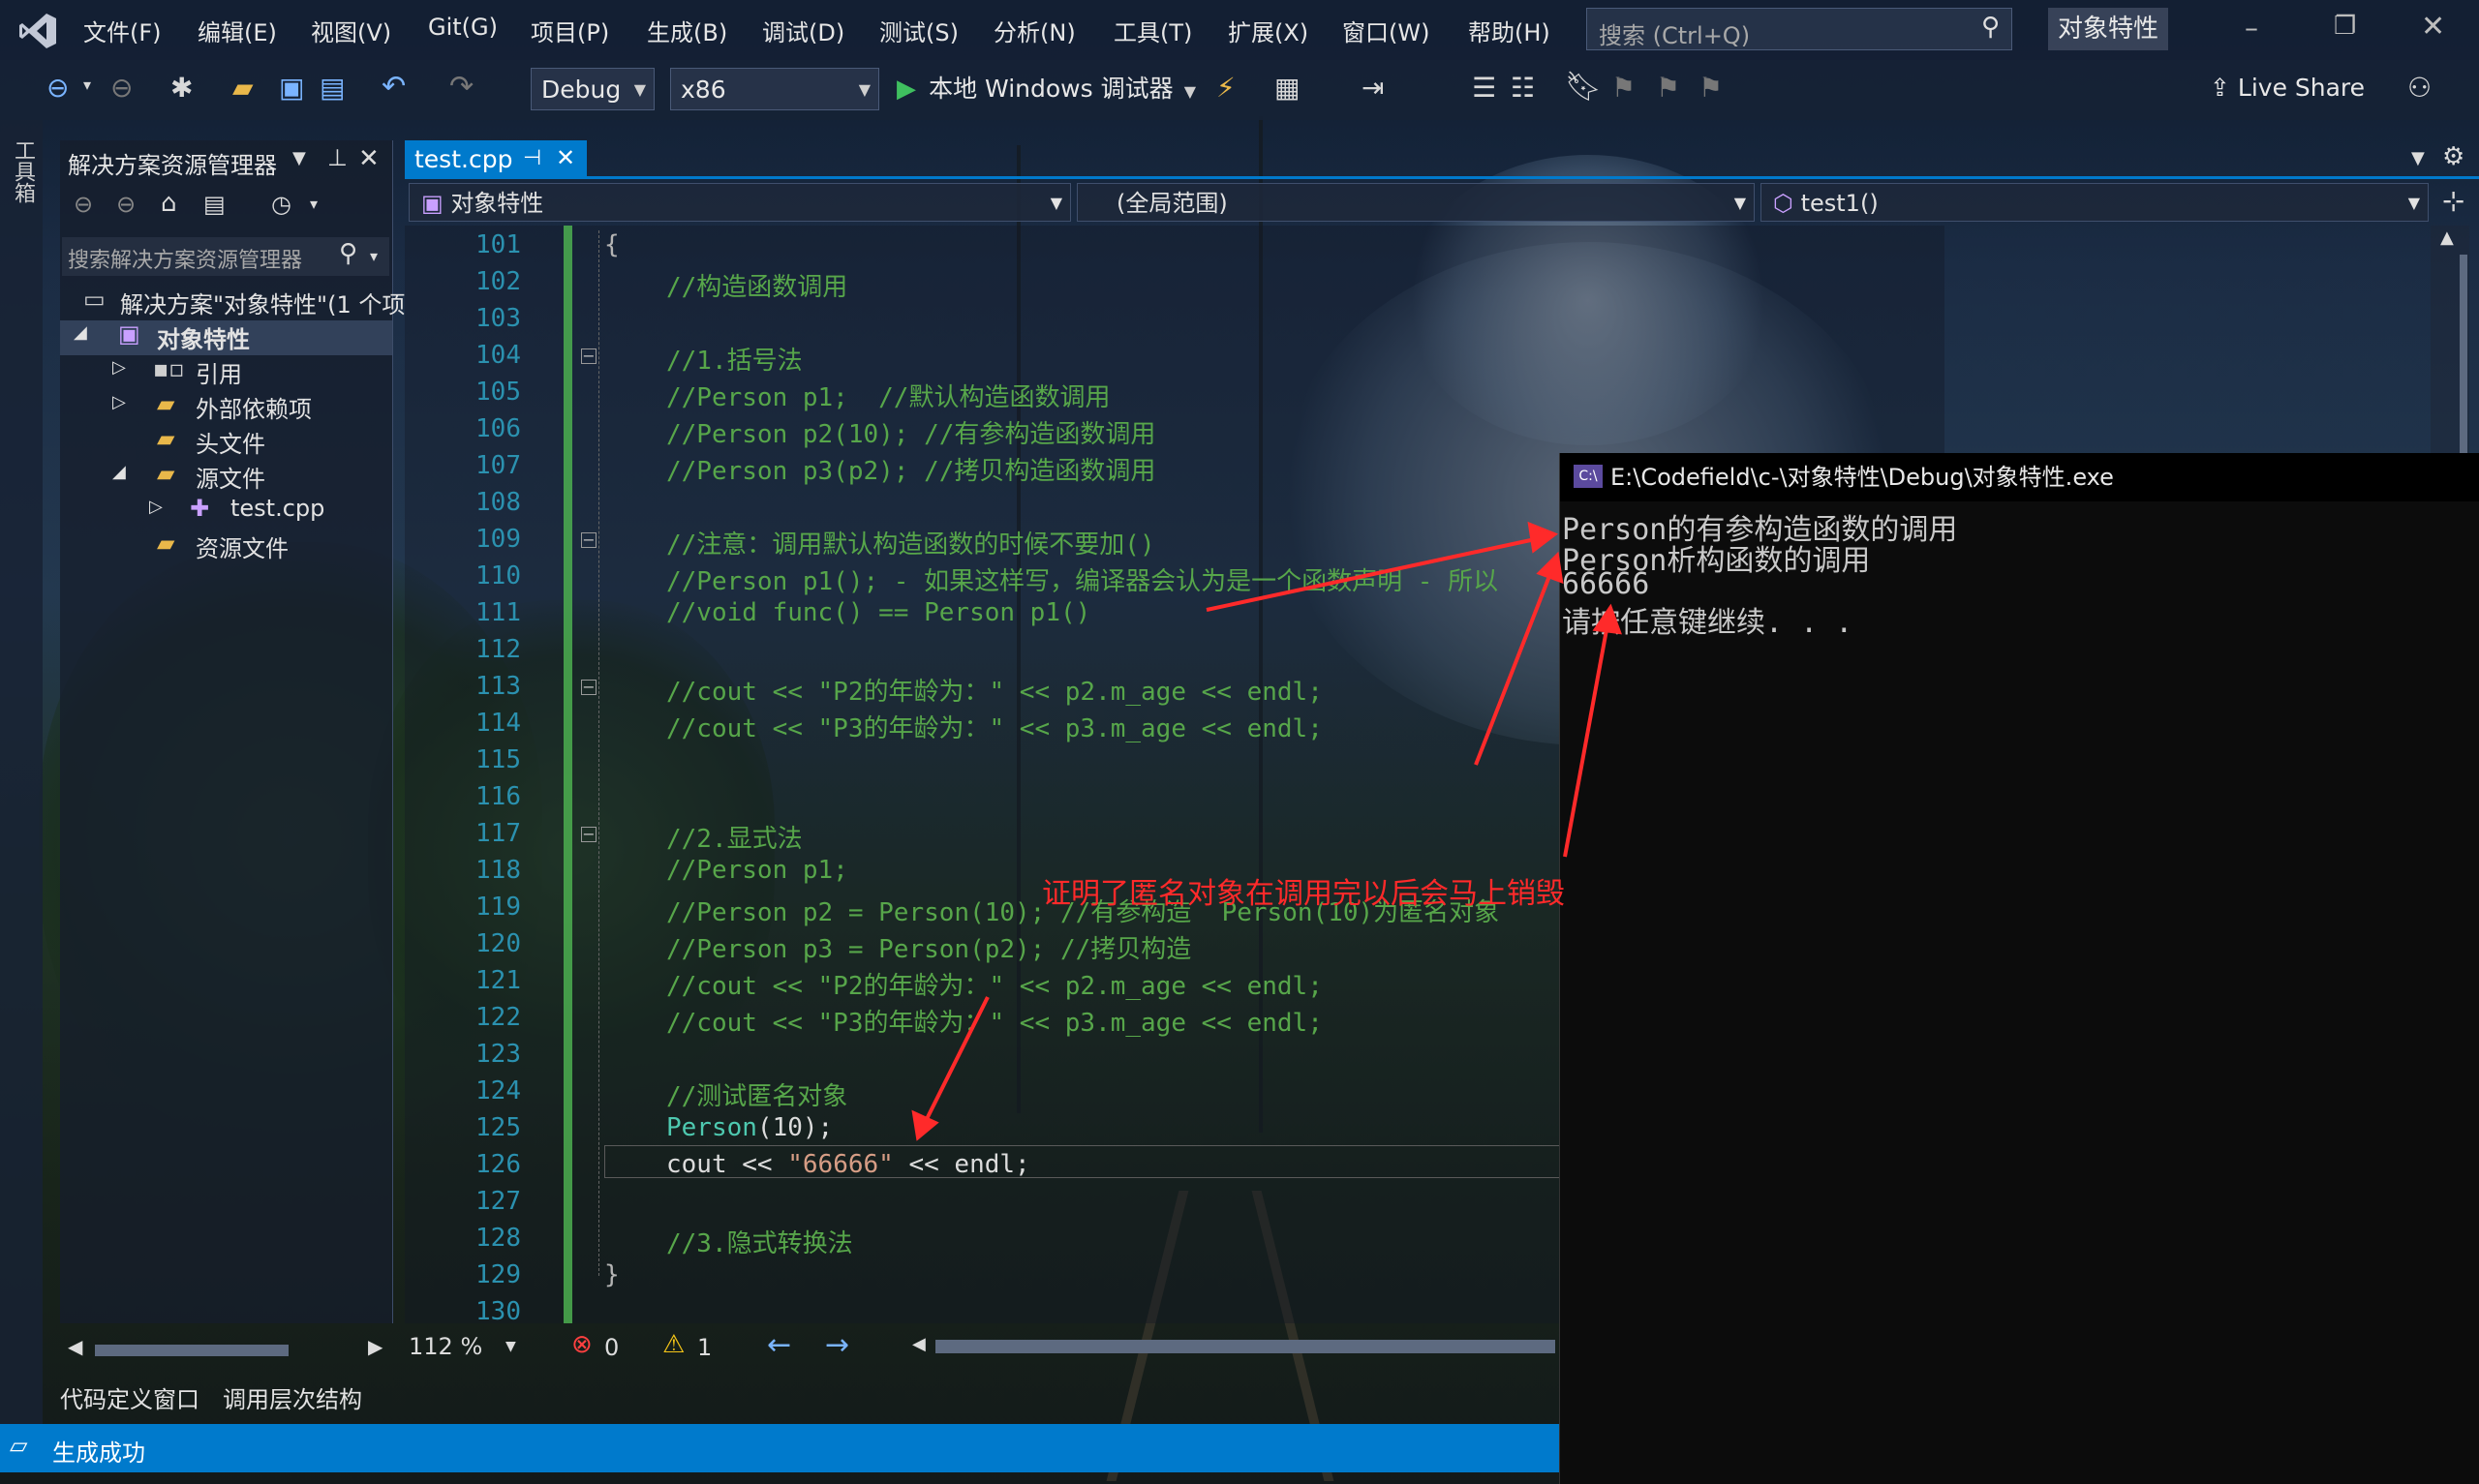  What do you see at coordinates (1373, 574) in the screenshot?
I see `annotation-arrow-to-constructor-line` at bounding box center [1373, 574].